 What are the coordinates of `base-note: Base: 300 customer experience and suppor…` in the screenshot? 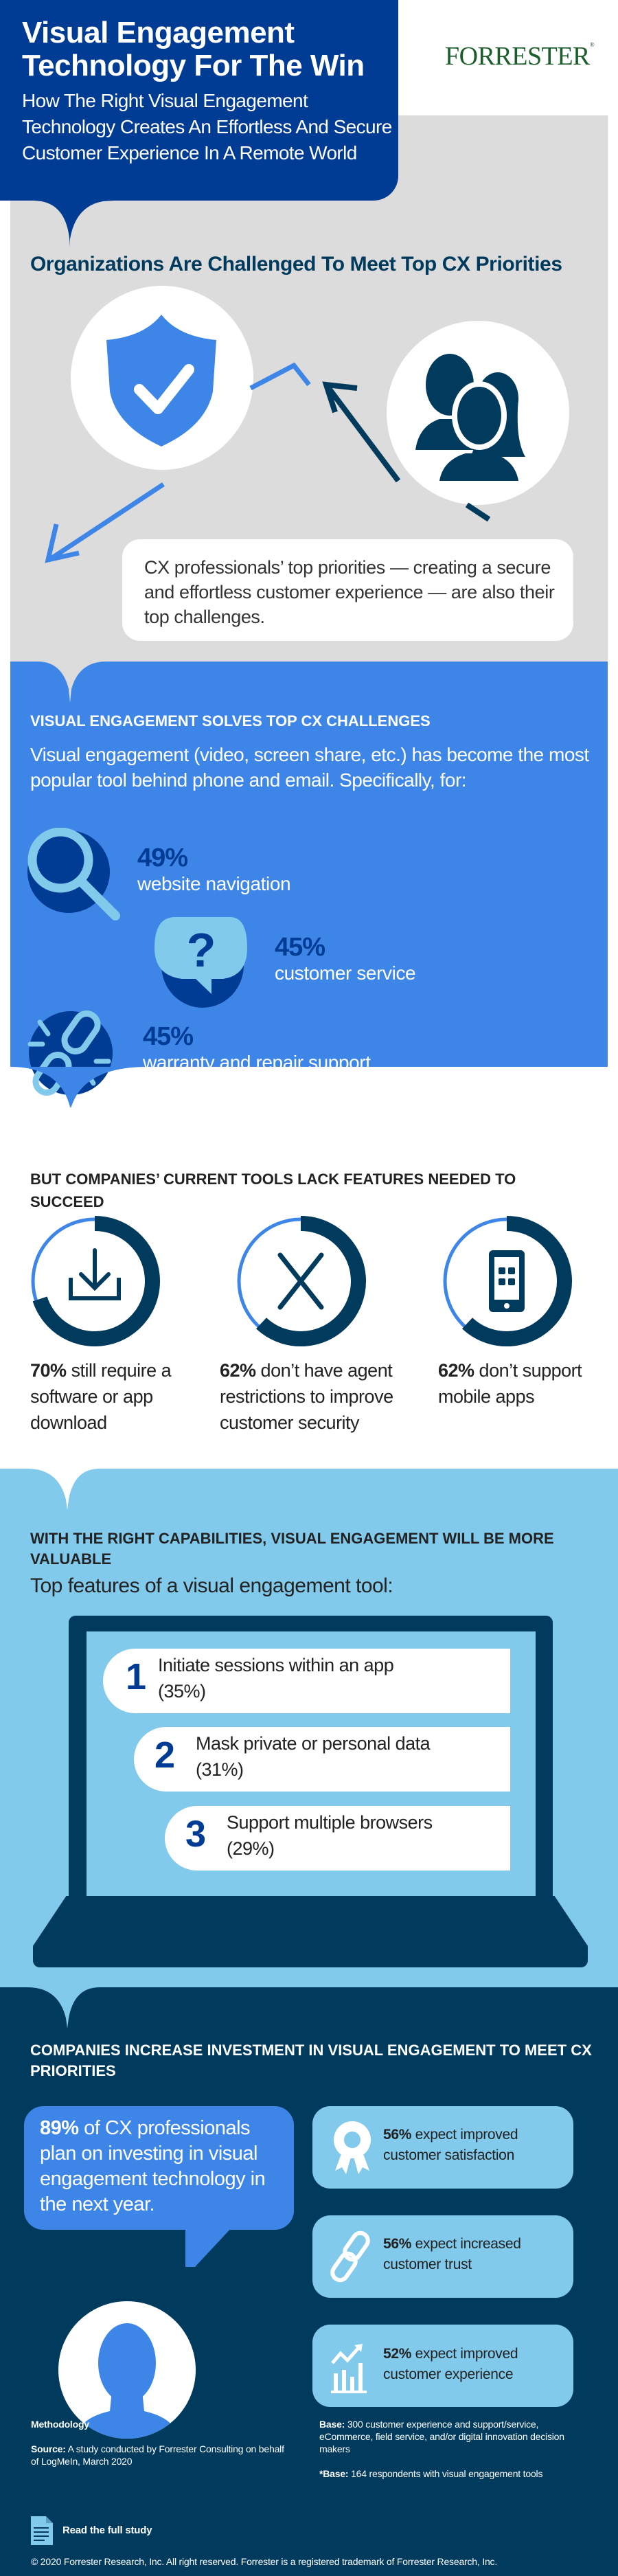 It's located at (449, 2436).